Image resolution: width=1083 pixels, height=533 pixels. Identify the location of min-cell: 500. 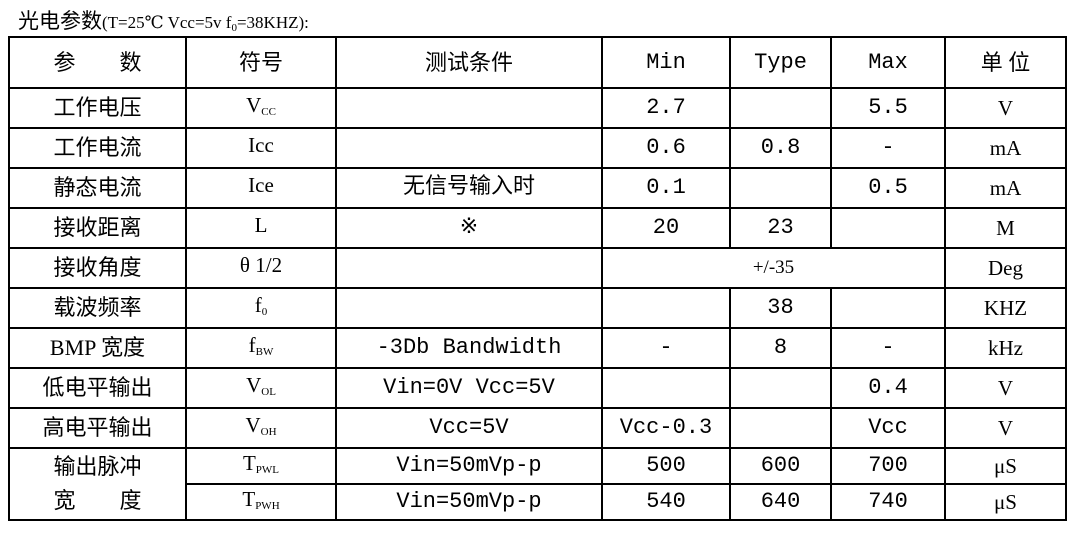
(666, 466).